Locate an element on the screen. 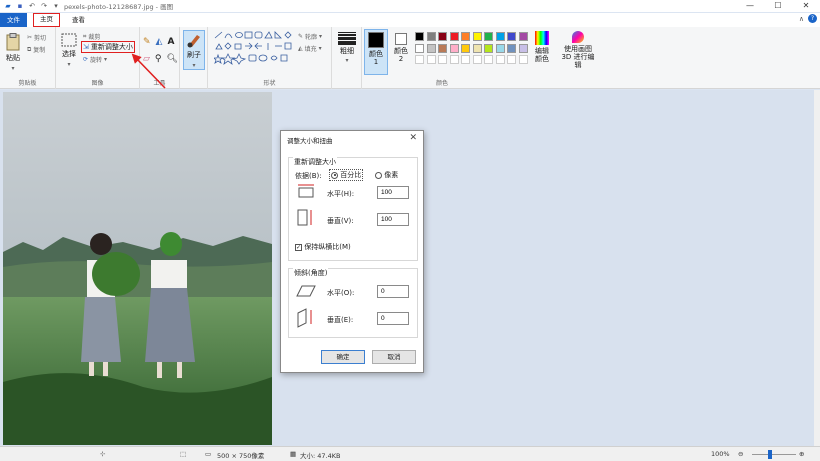 This screenshot has width=820, height=461. vertical-resize-icon is located at coordinates (304, 217).